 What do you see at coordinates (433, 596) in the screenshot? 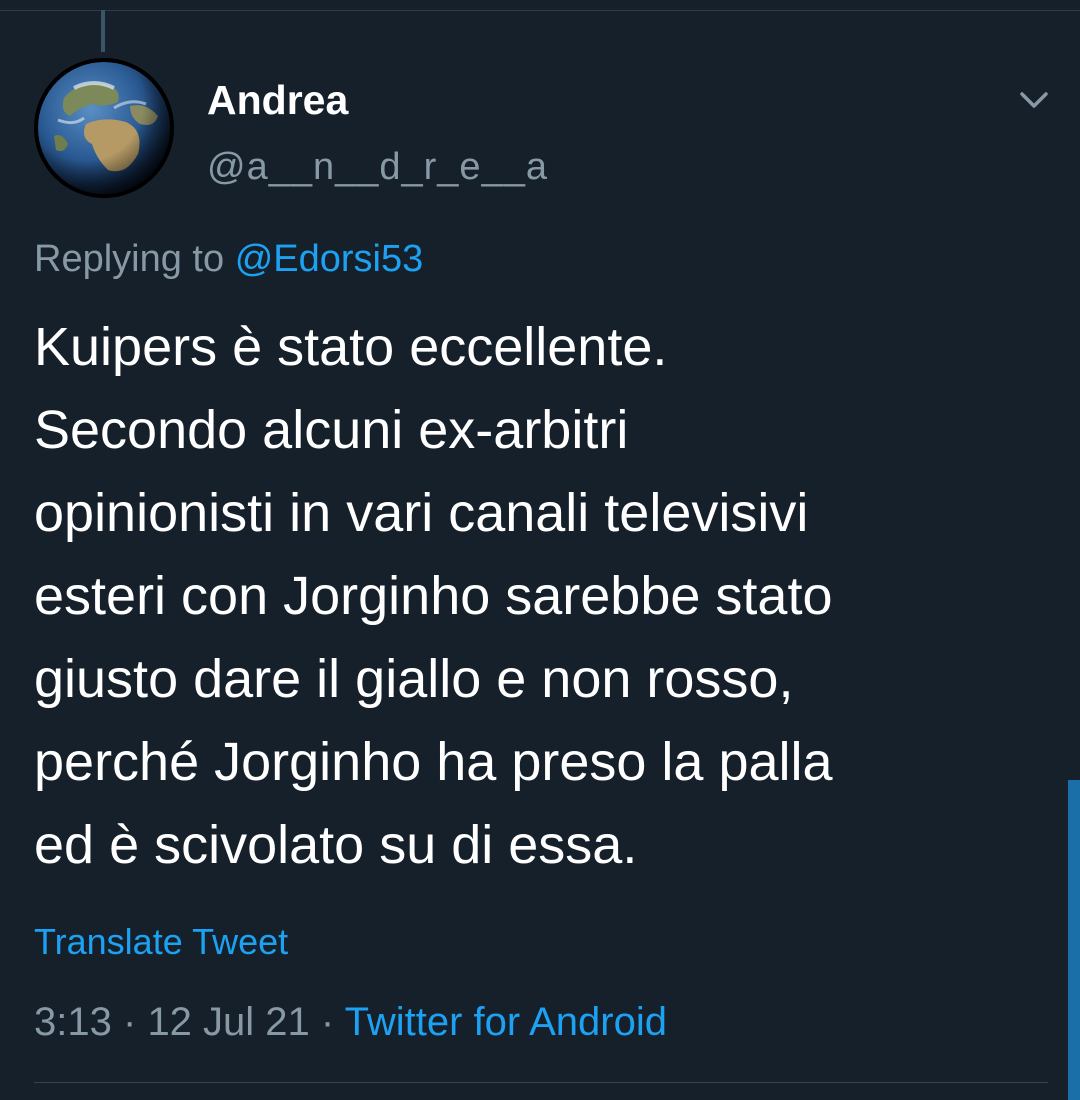
I see `tweet-text-line: esteri con Jorginho sarebbe stato` at bounding box center [433, 596].